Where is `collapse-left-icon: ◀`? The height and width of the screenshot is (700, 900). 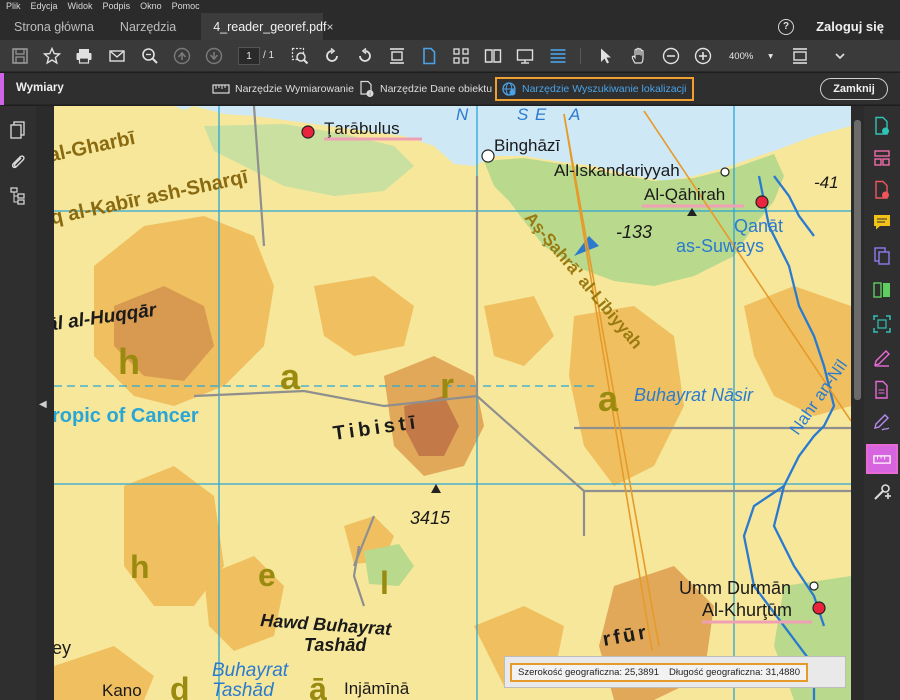
collapse-left-icon: ◀ is located at coordinates (43, 404).